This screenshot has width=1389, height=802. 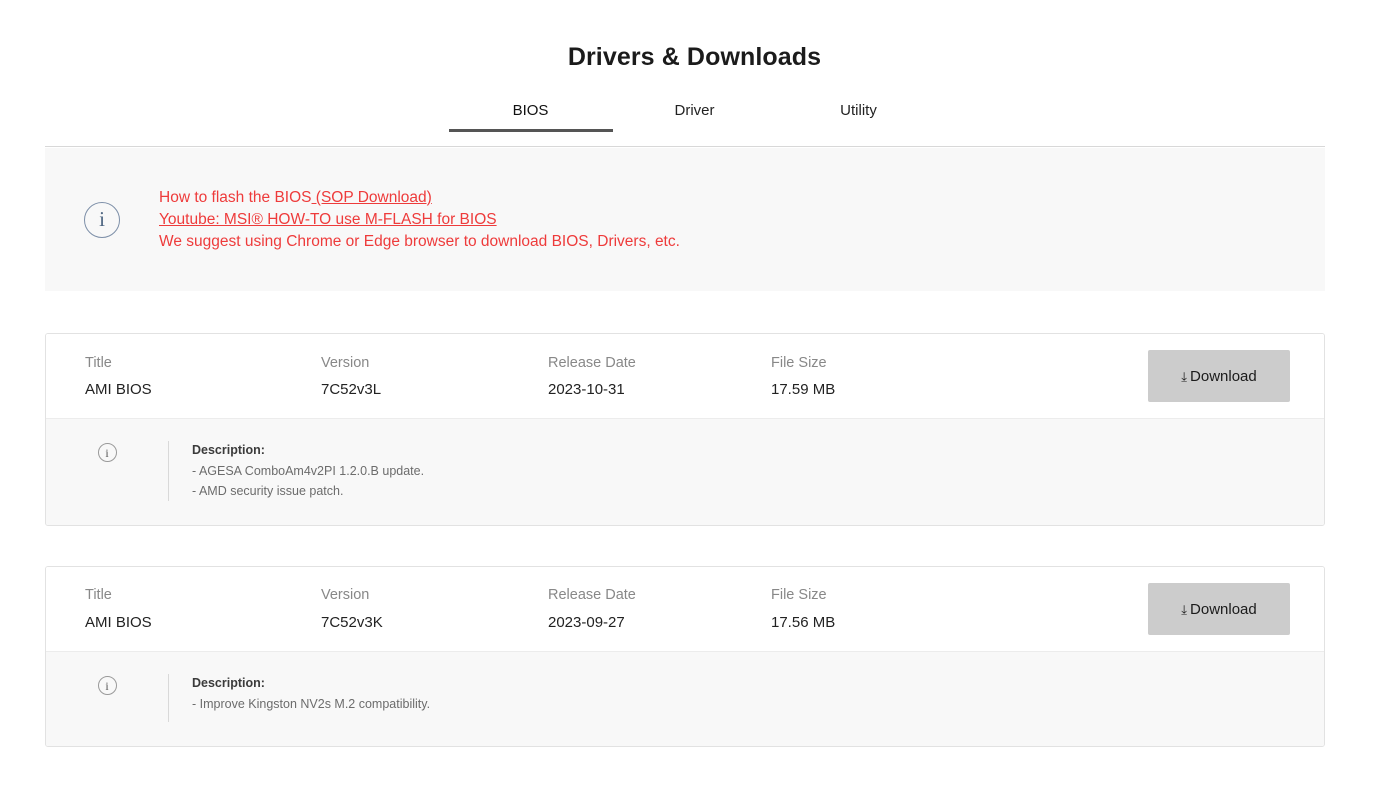 I want to click on spacer-between-cards, so click(x=694, y=546).